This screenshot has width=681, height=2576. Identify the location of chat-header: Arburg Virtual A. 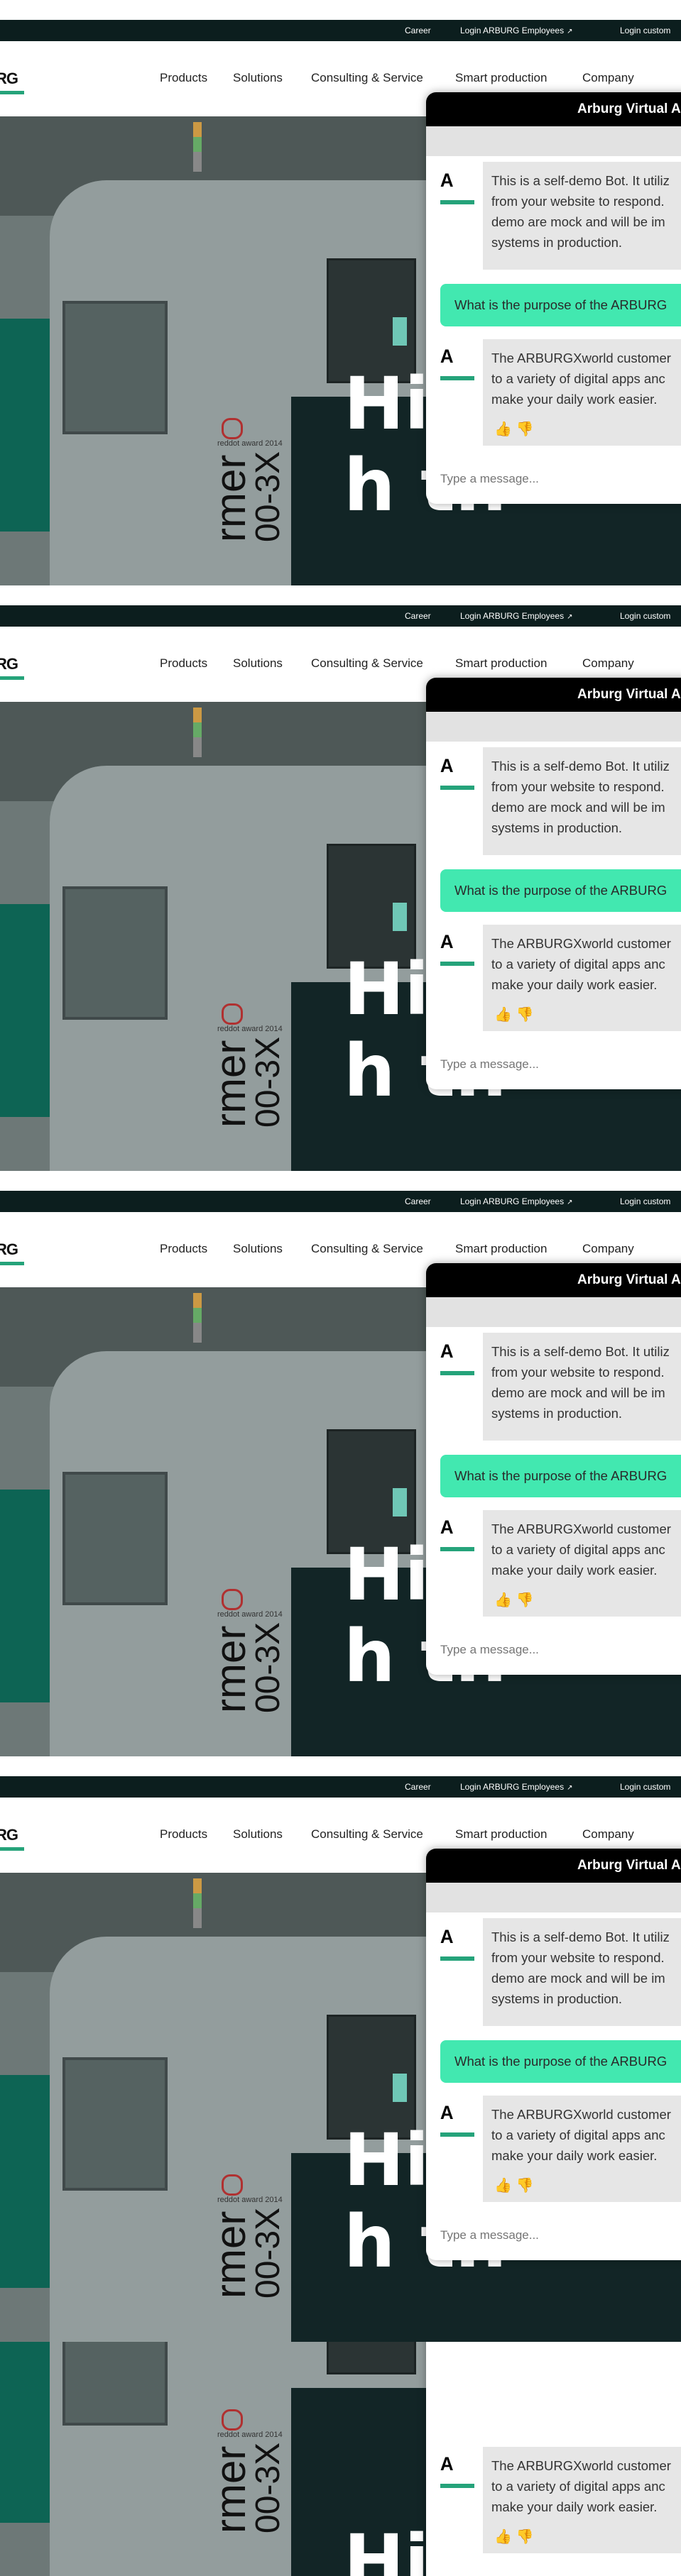
(554, 109).